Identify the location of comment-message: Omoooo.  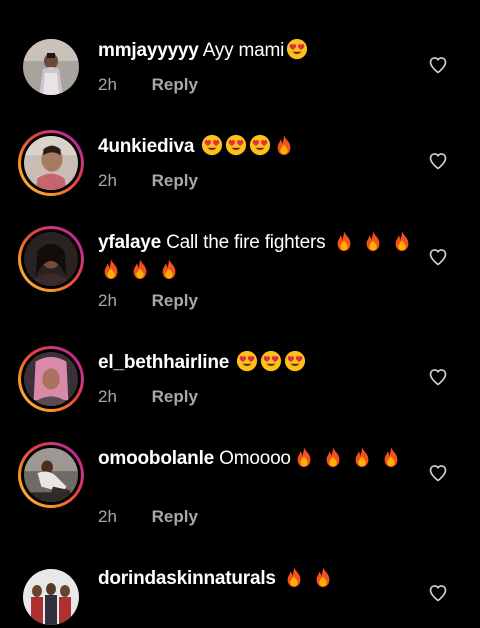
(255, 458).